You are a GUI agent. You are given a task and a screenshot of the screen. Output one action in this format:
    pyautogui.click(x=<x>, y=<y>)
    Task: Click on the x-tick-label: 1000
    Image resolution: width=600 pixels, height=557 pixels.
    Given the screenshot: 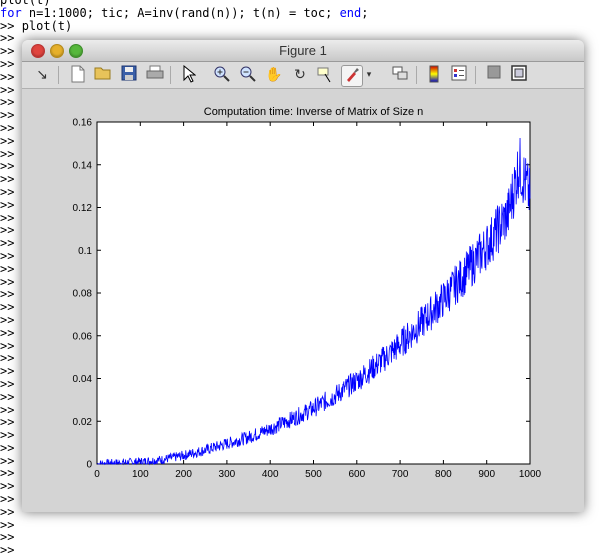 What is the action you would take?
    pyautogui.click(x=530, y=474)
    